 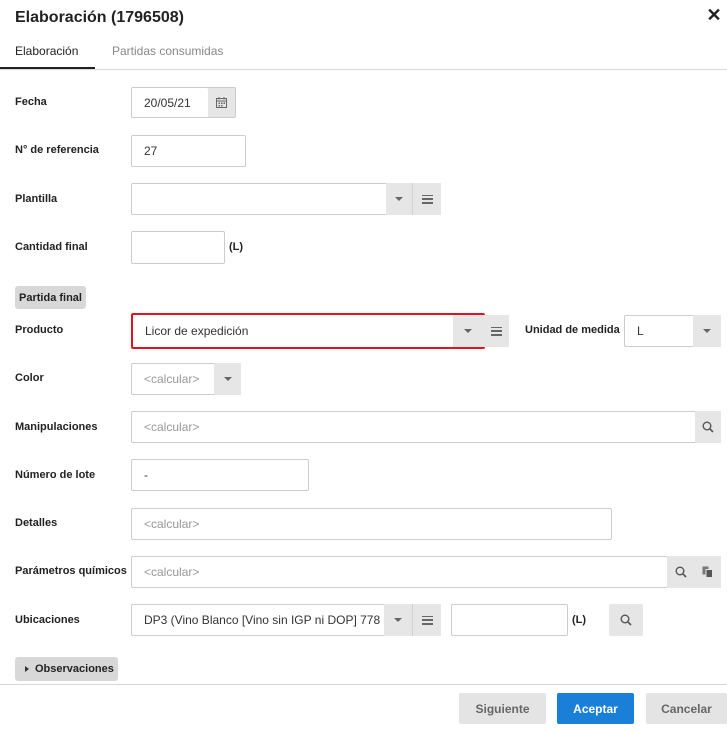 I want to click on dialog-title: Elaboración (1796508), so click(x=99, y=17).